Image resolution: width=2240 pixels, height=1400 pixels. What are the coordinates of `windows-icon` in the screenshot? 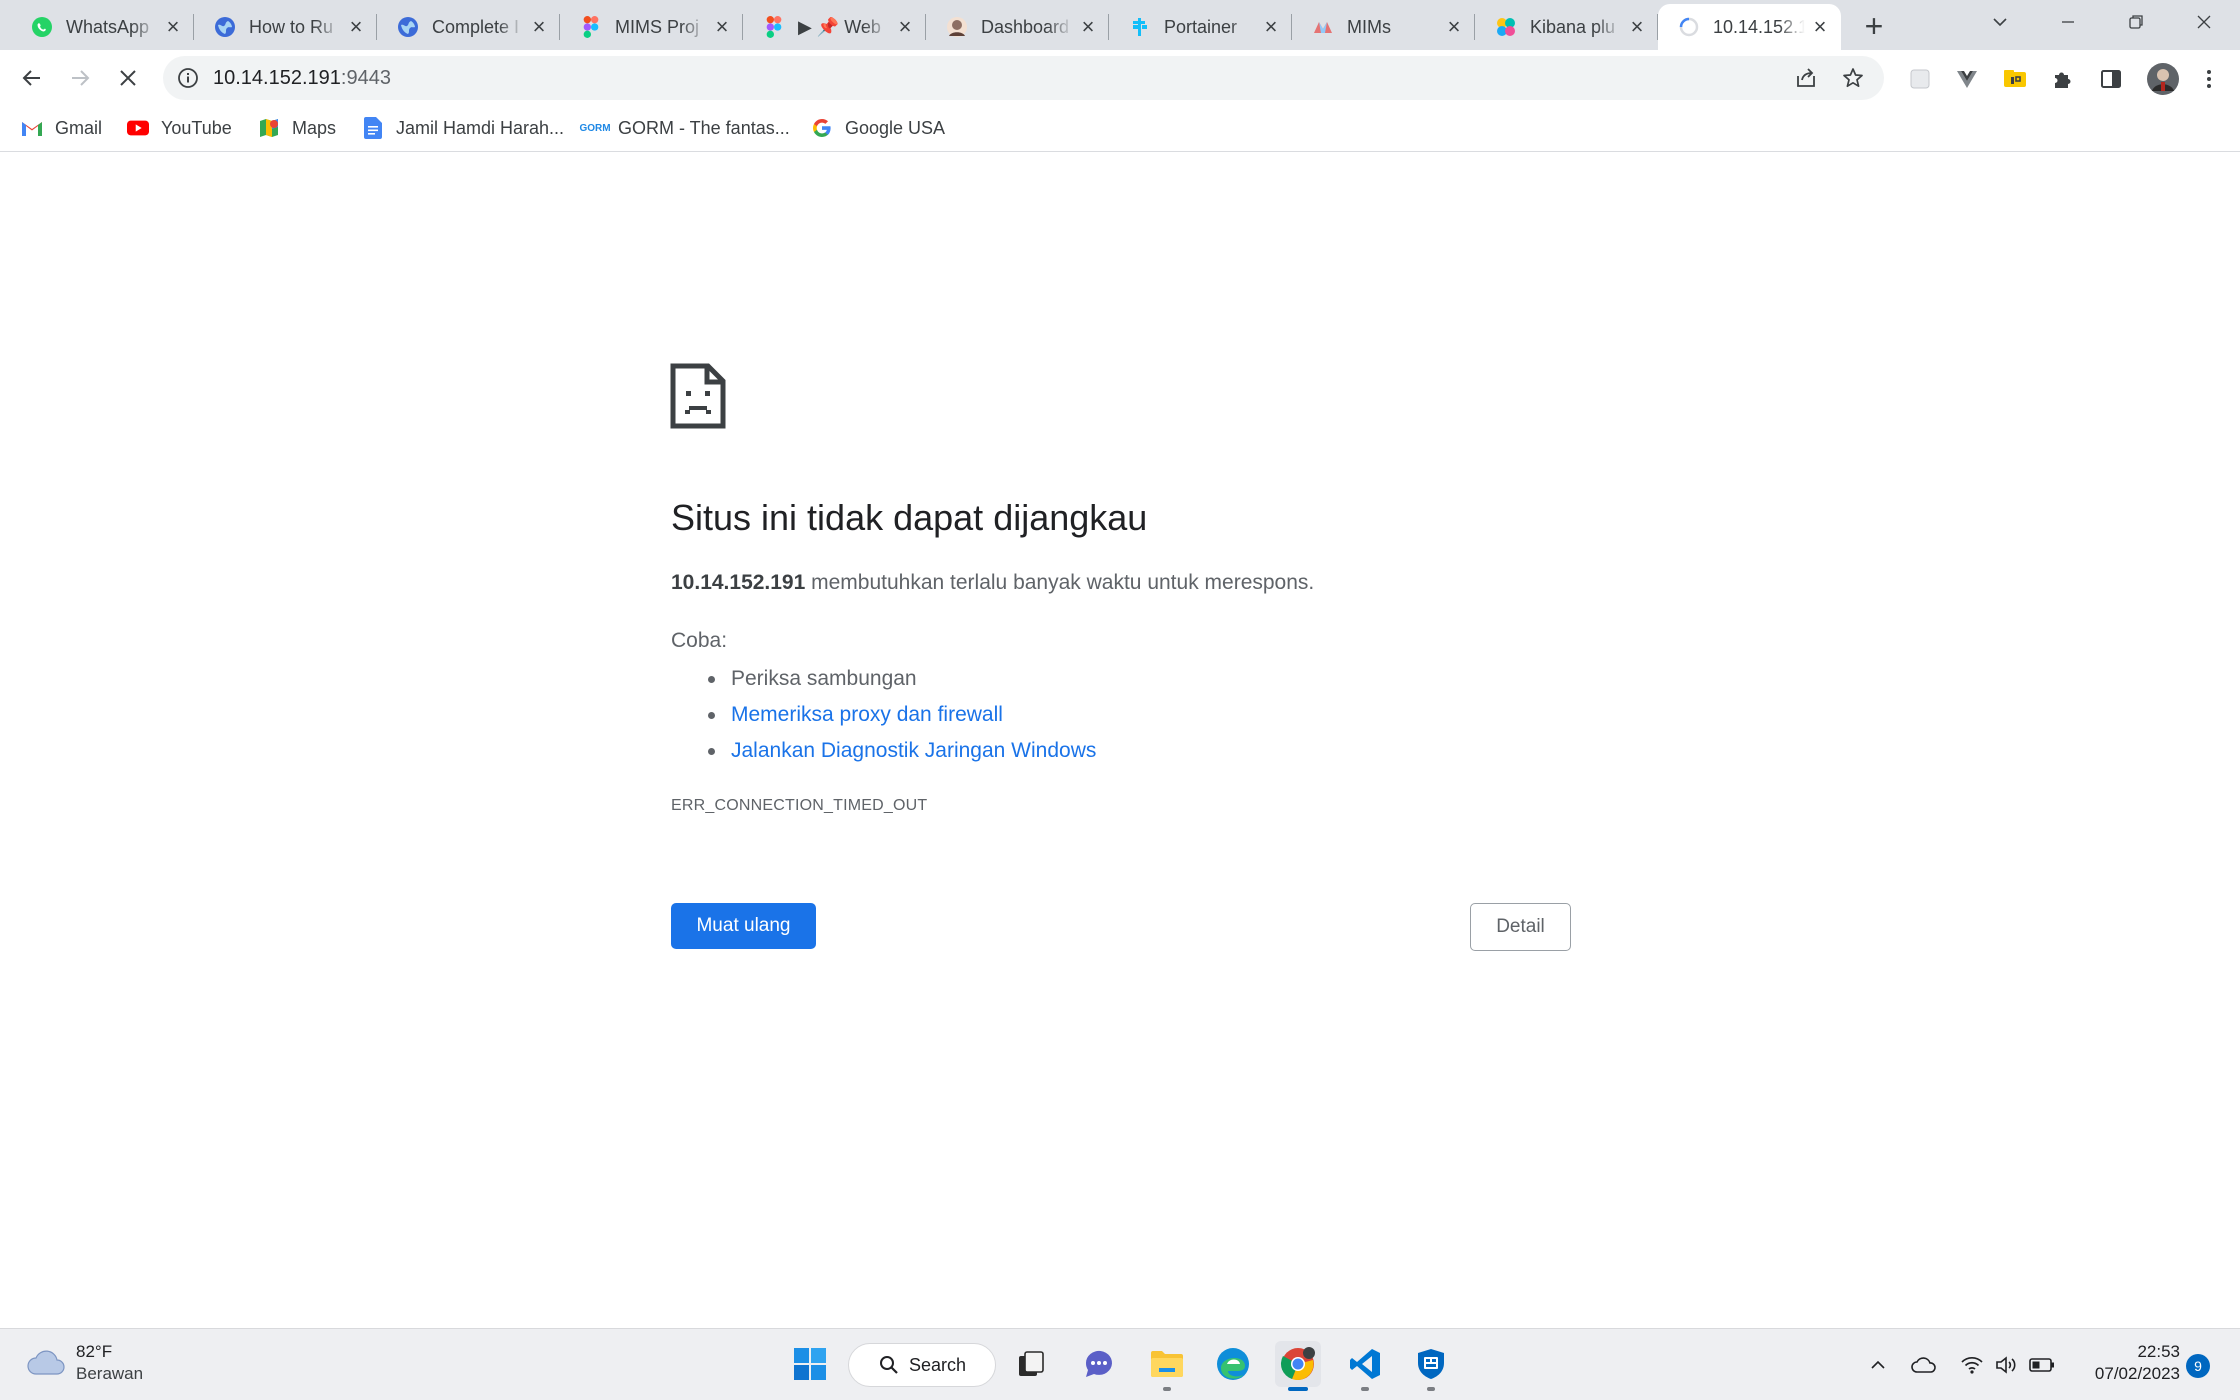 It's located at (810, 1364).